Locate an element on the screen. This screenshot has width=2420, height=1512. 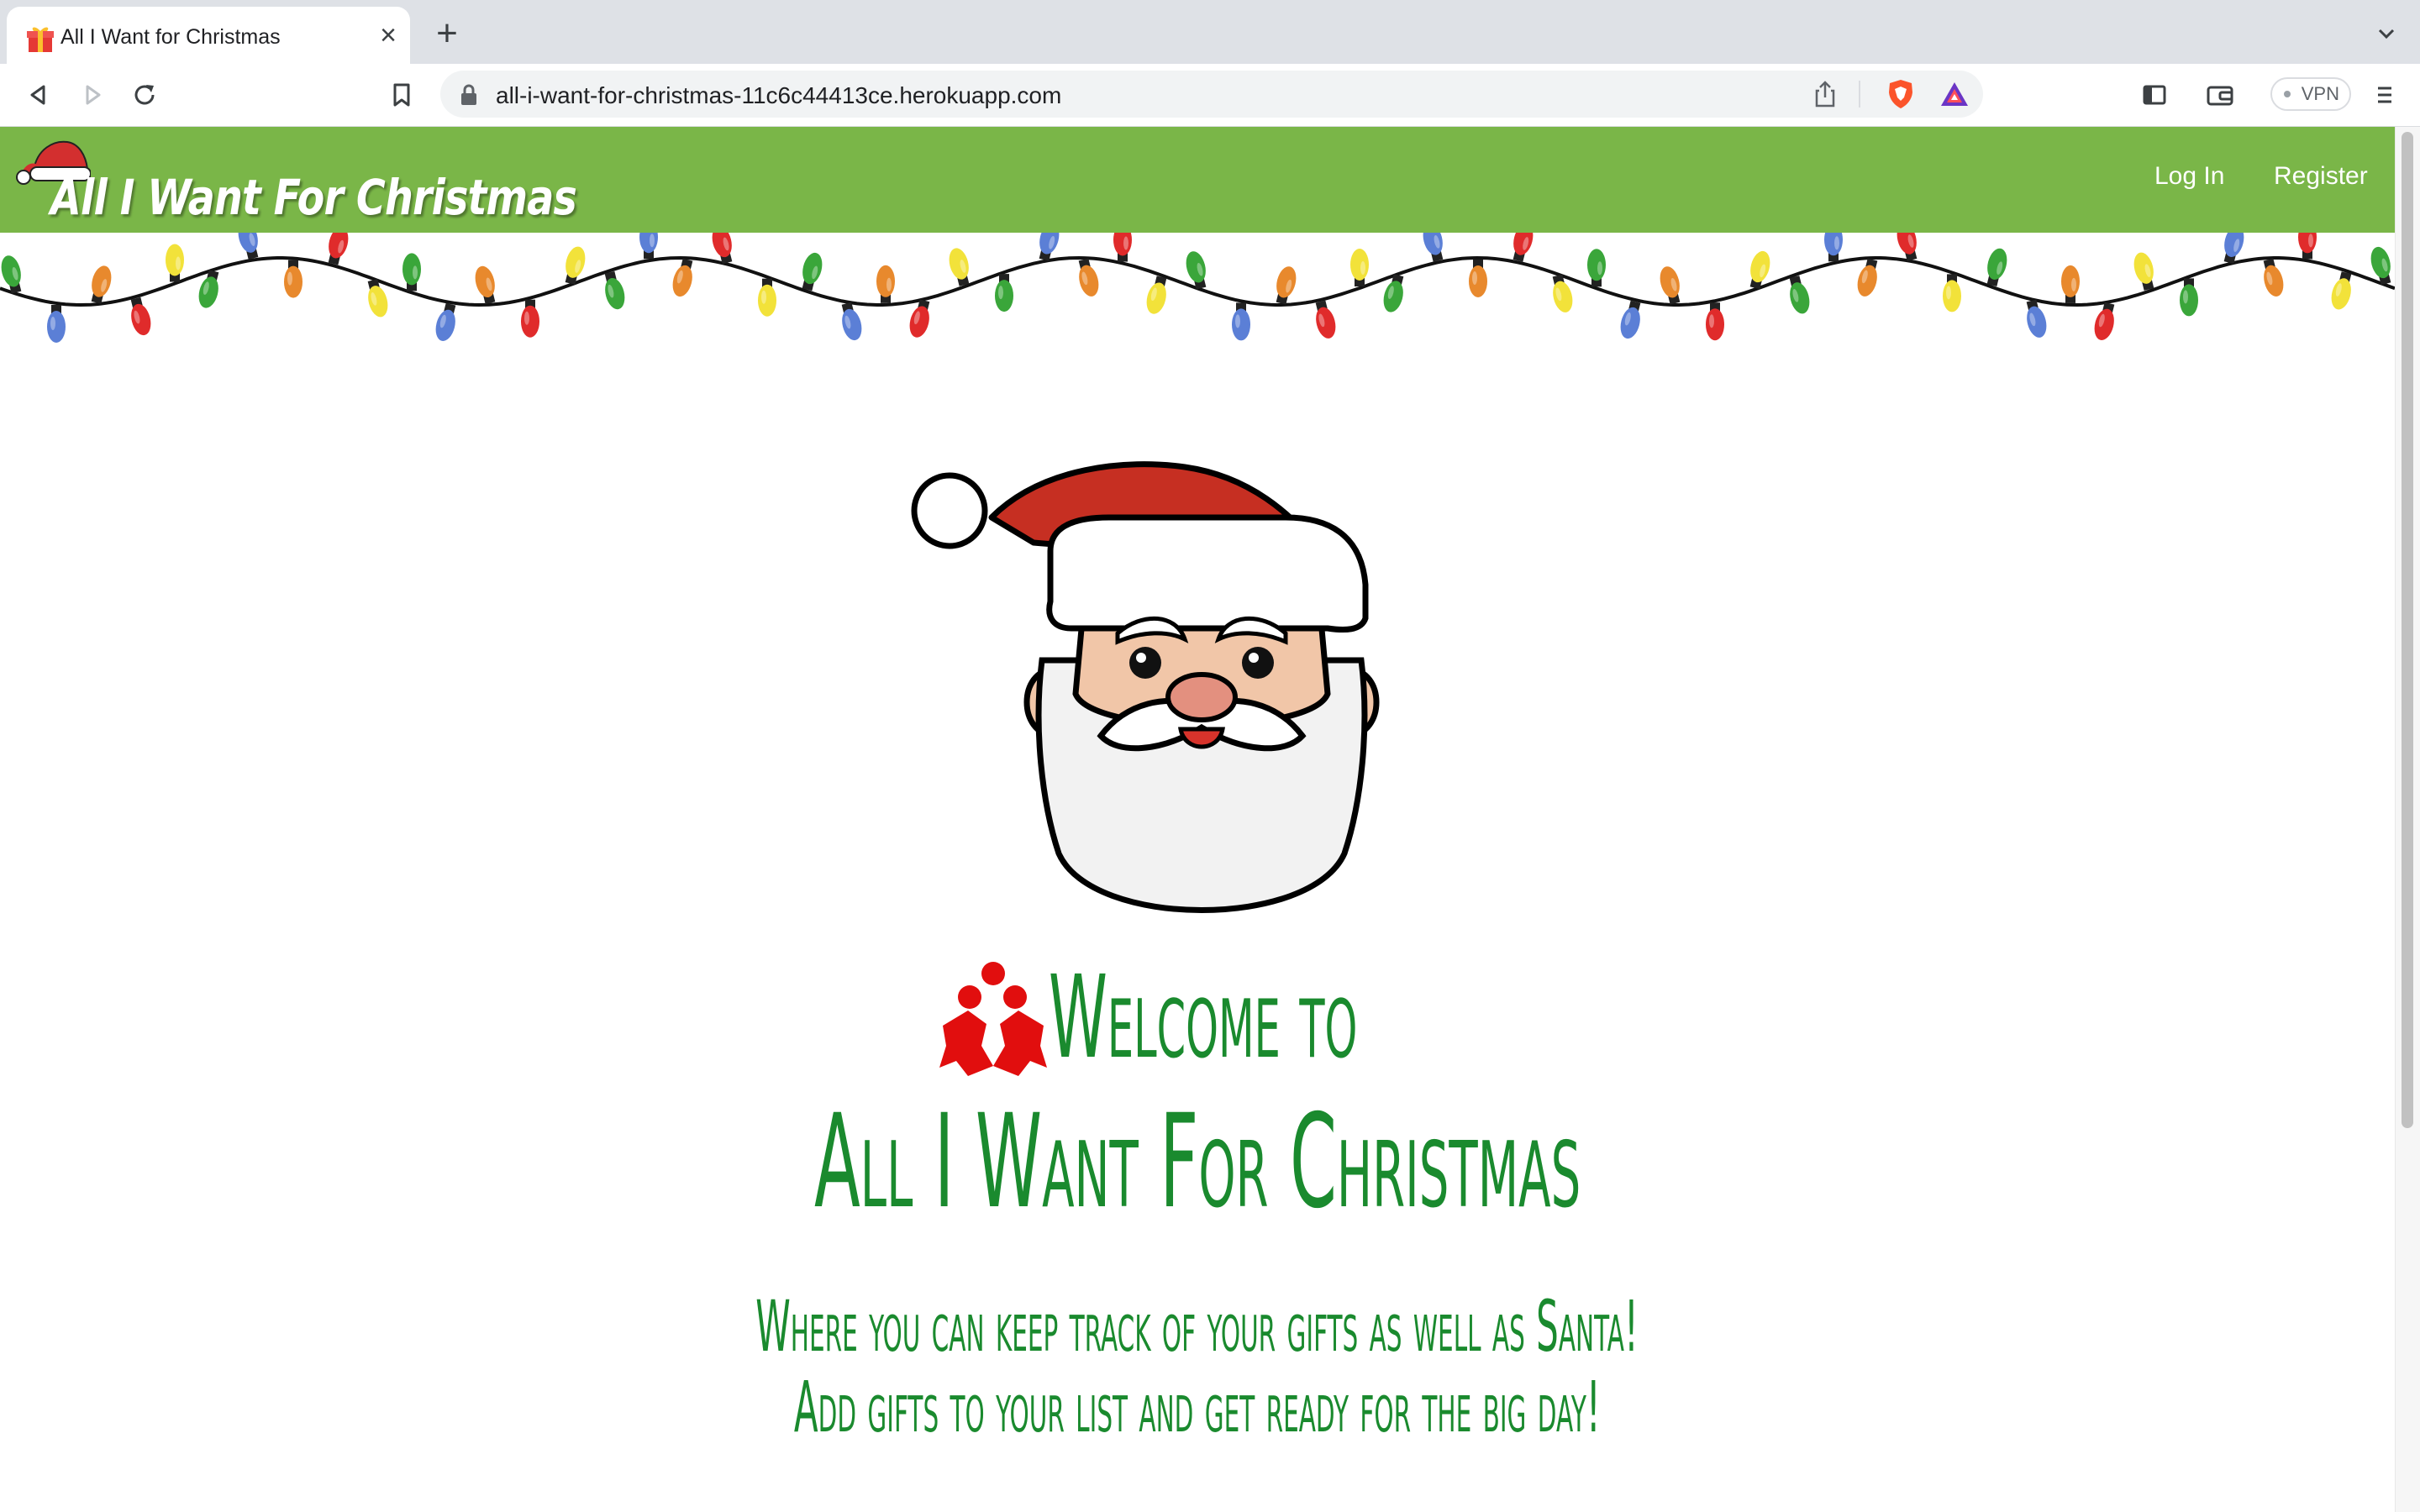
hero-title: All I Want For Christmas is located at coordinates (1197, 1162).